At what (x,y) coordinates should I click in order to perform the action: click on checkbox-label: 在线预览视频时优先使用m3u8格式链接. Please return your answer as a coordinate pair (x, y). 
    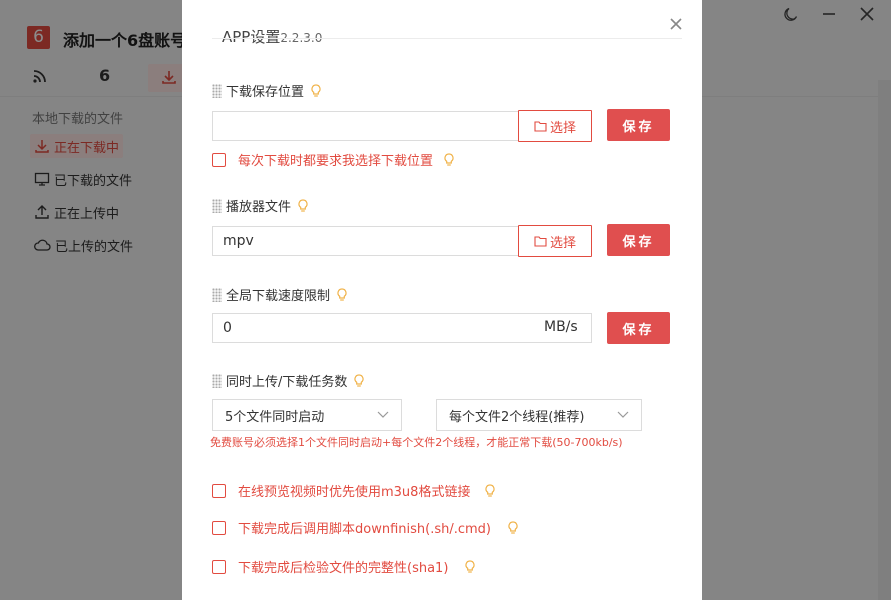
    Looking at the image, I should click on (354, 492).